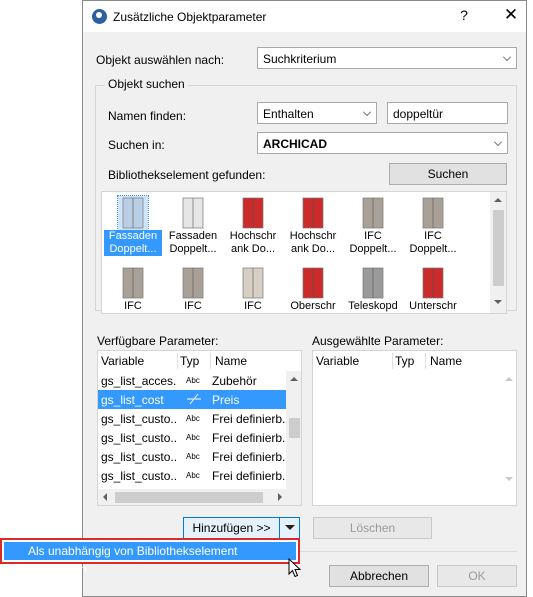 This screenshot has height=597, width=533. Describe the element at coordinates (373, 306) in the screenshot. I see `library-item-caption-line1: Teleskopd` at that location.